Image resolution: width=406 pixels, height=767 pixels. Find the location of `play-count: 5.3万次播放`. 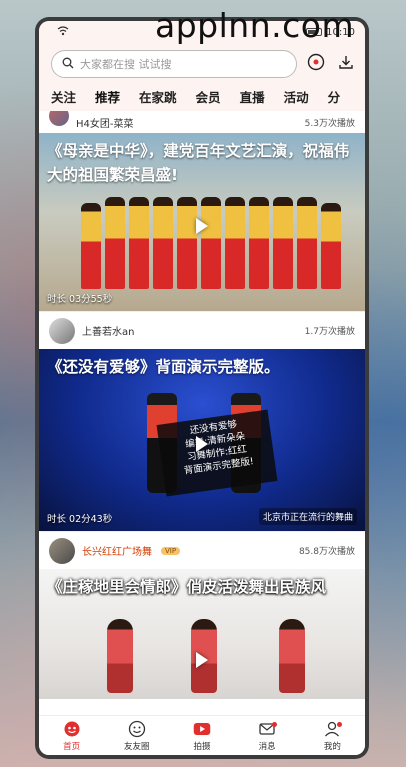

play-count: 5.3万次播放 is located at coordinates (329, 123).